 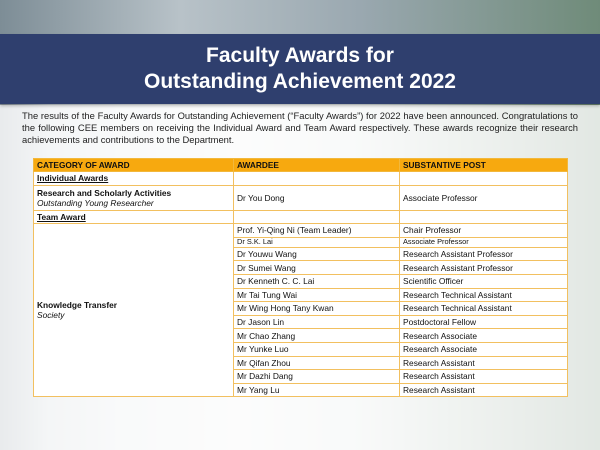 I want to click on section-label-team: Team Award, so click(x=133, y=217).